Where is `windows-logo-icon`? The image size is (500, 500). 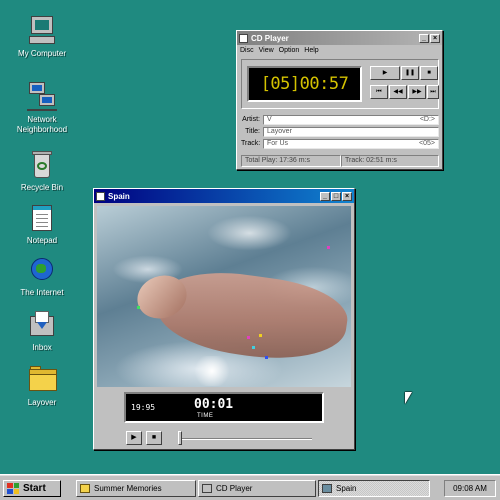 windows-logo-icon is located at coordinates (13, 488).